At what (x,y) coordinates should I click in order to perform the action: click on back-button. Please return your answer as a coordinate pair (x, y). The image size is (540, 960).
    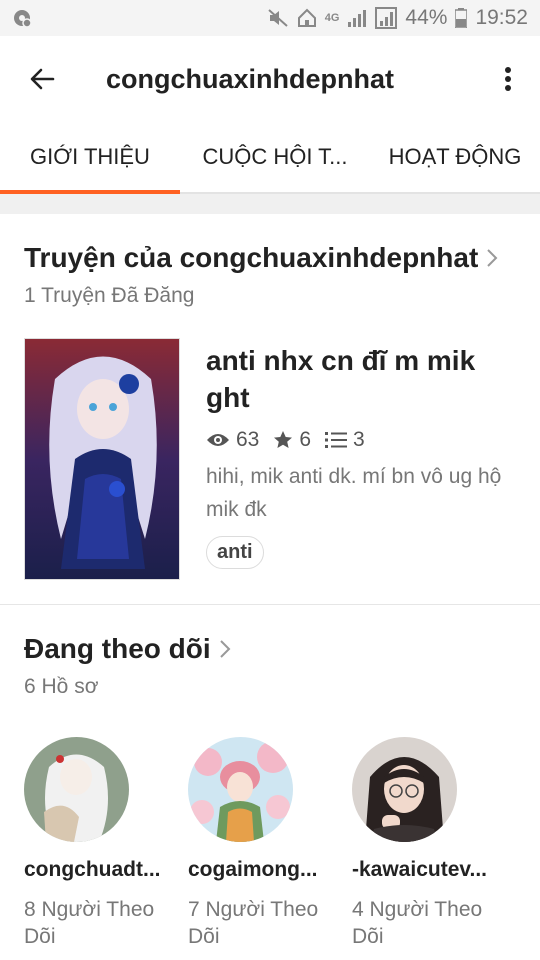
    Looking at the image, I should click on (42, 79).